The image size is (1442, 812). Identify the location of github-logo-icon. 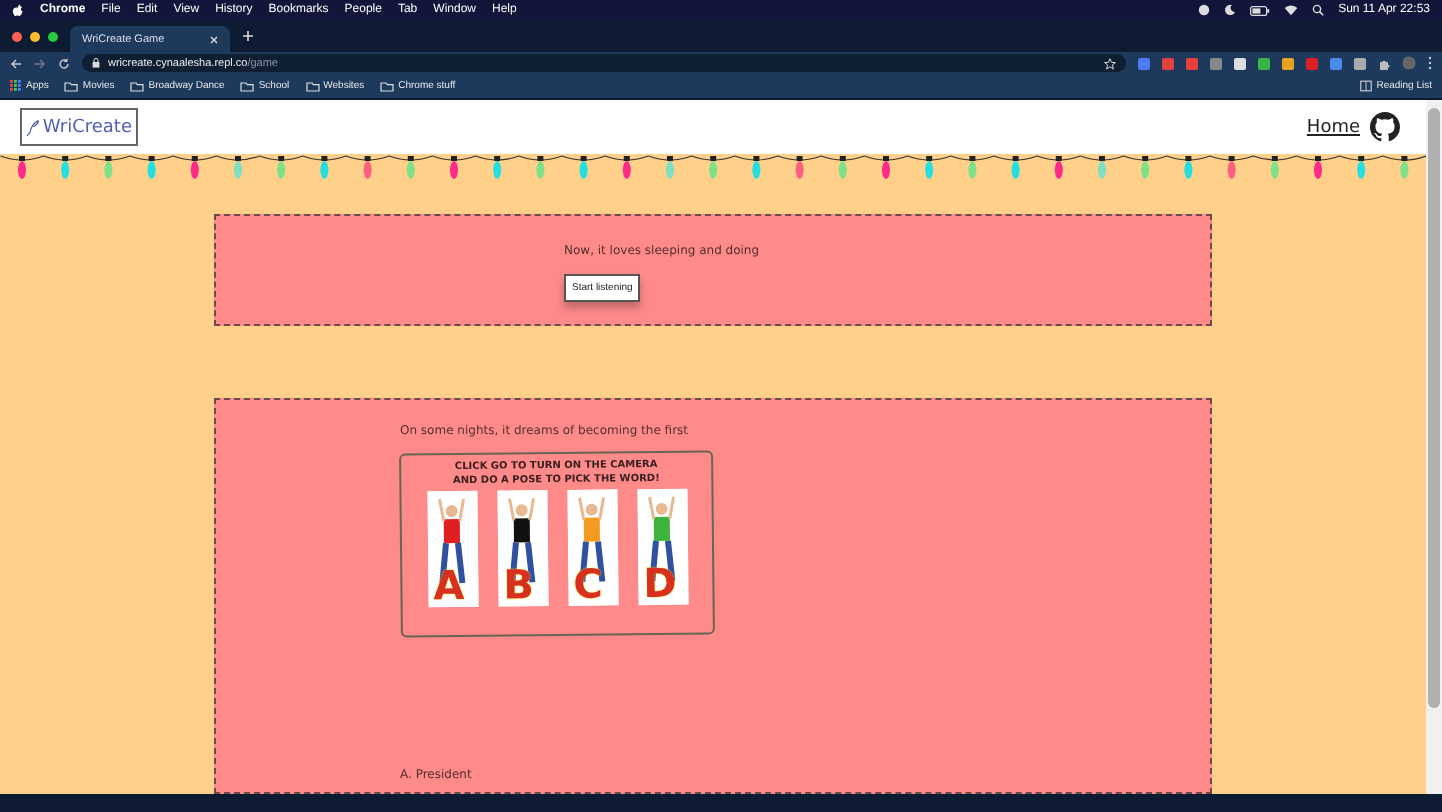
(1385, 127).